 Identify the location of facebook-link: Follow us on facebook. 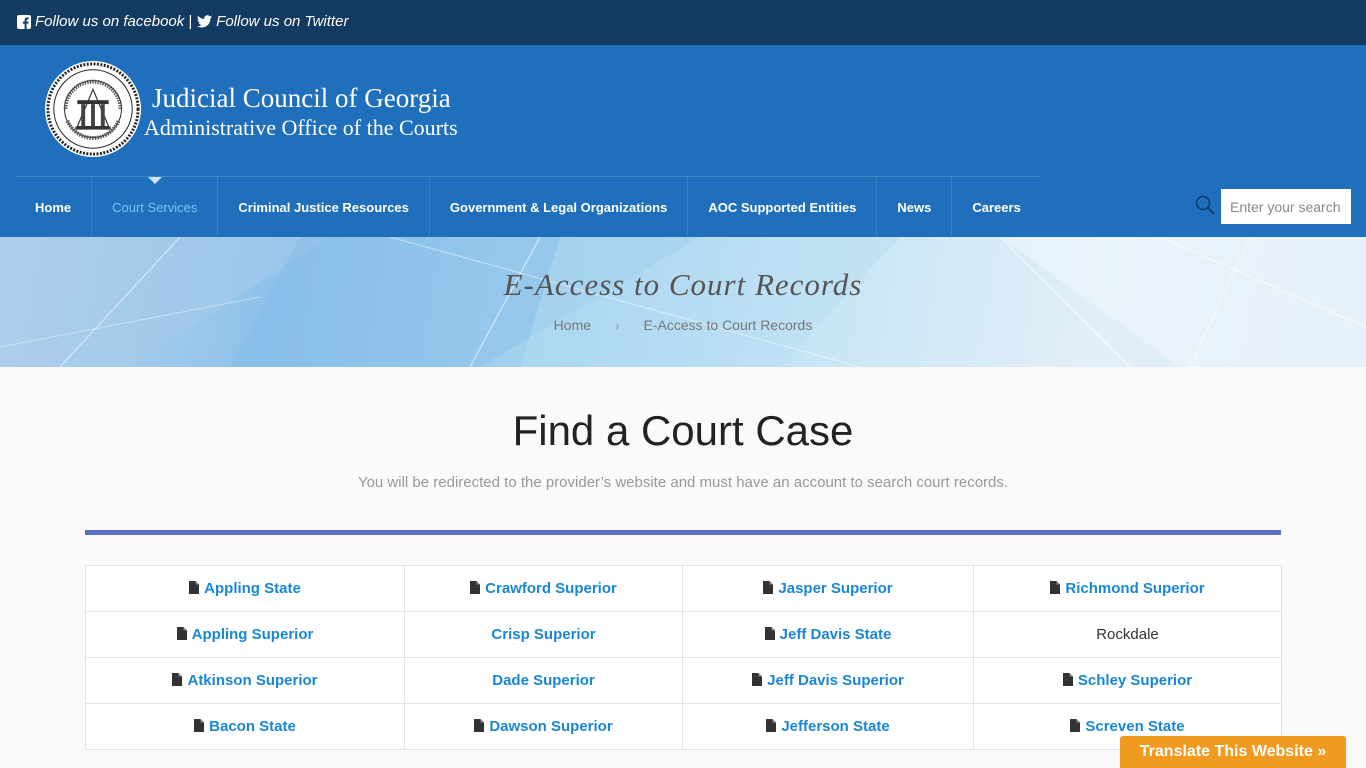
(100, 21).